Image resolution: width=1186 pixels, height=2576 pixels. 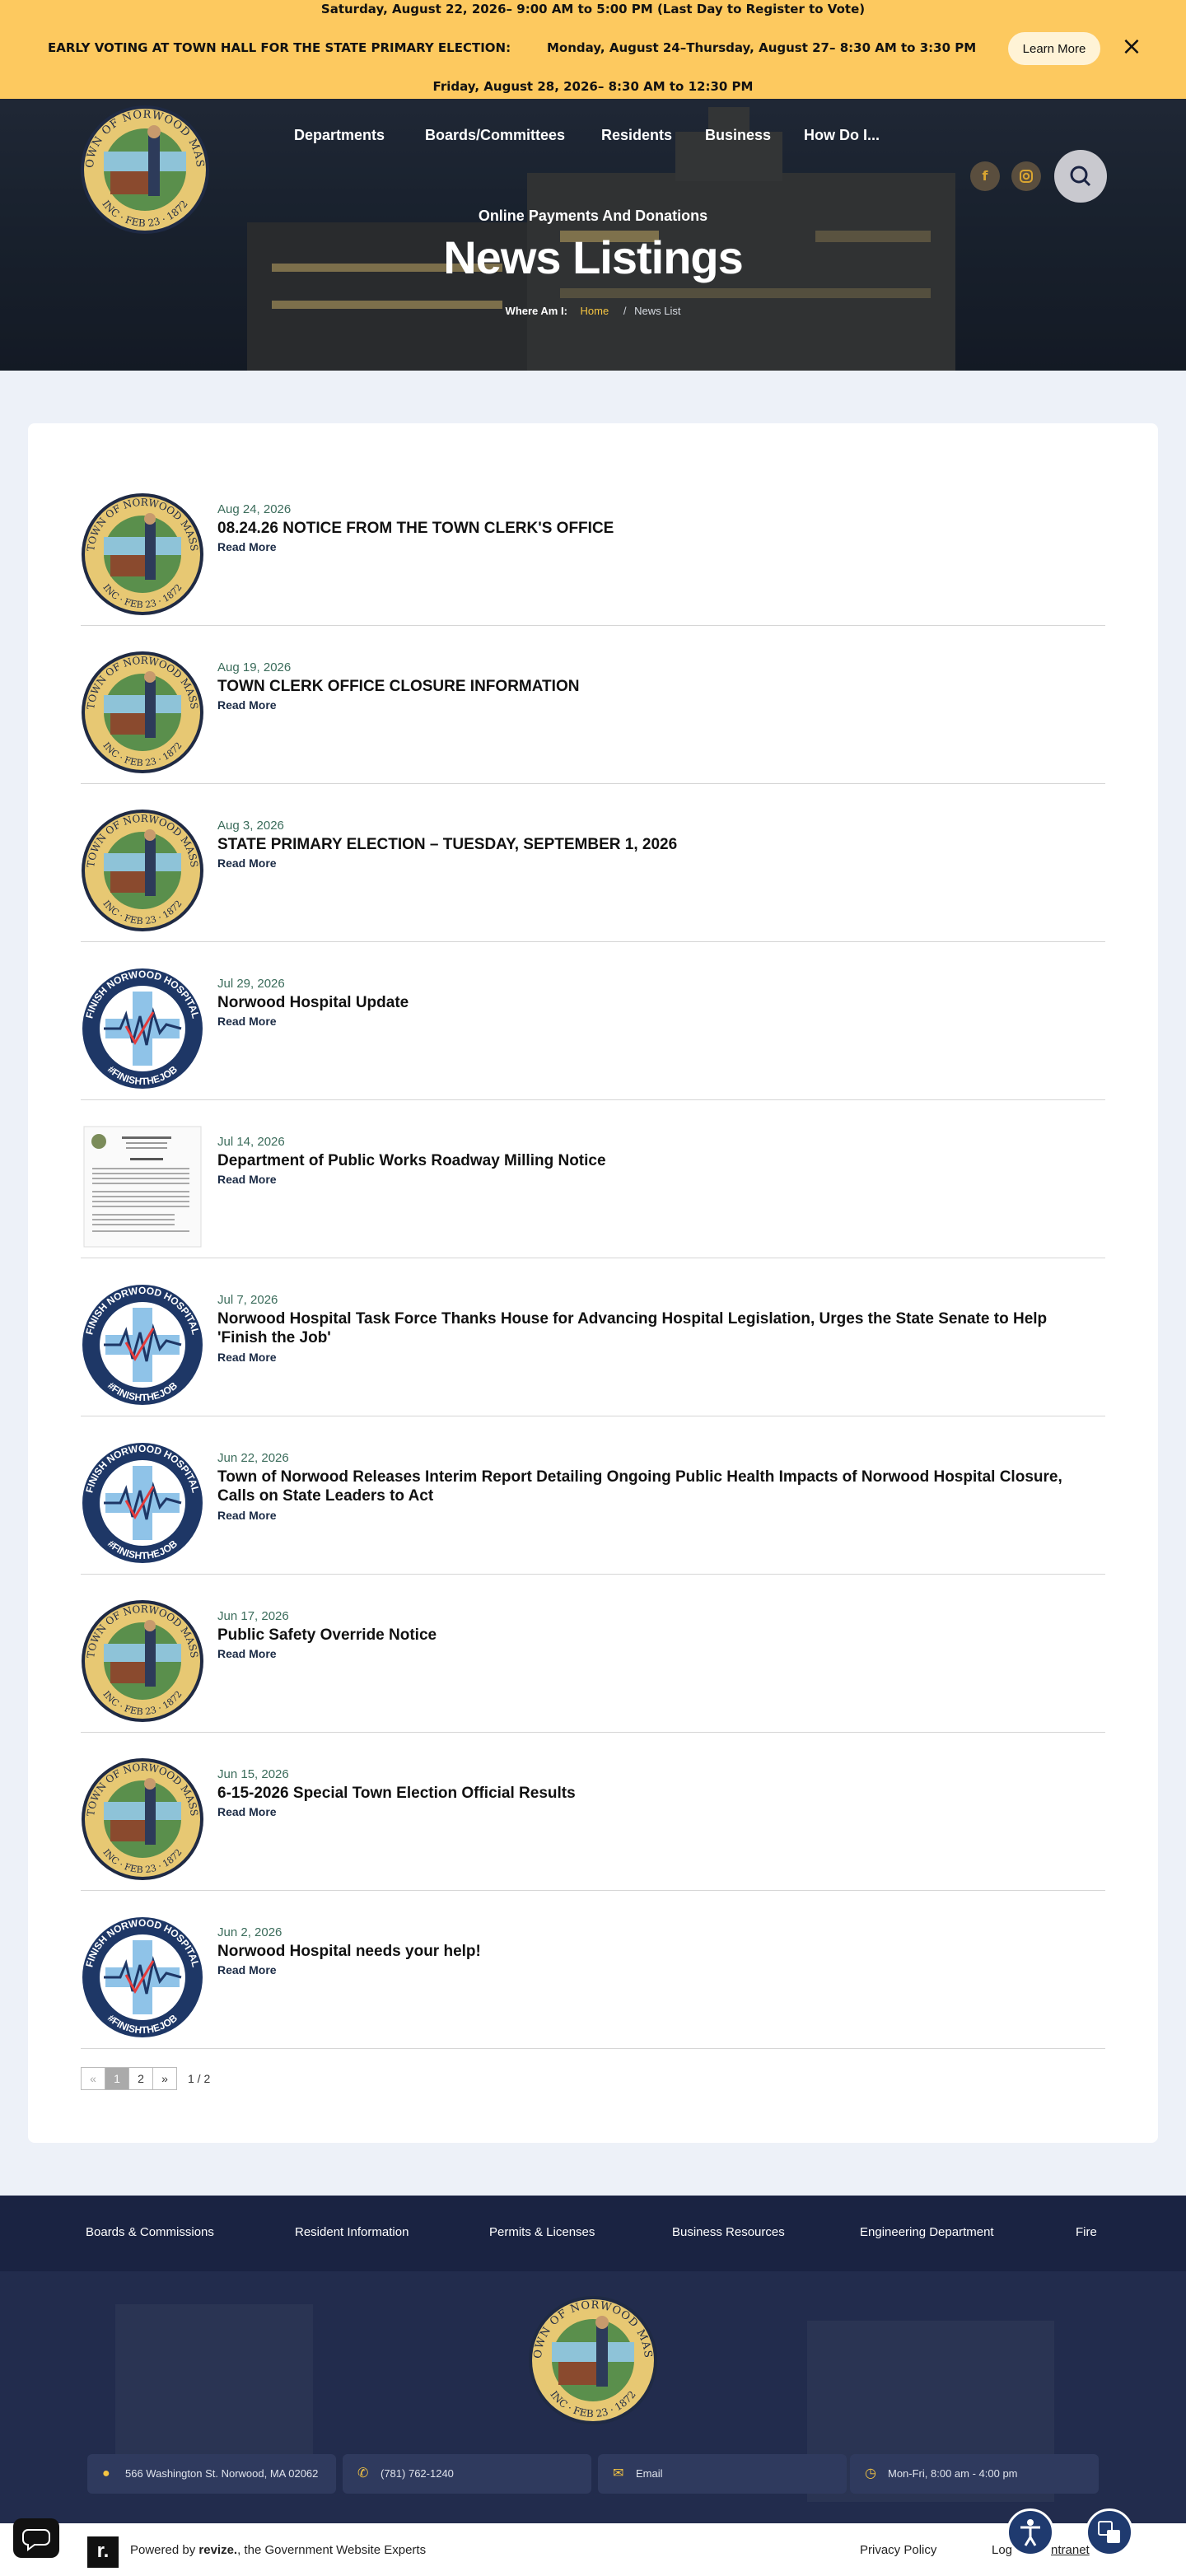 I want to click on footer-link-engineering: Engineering Department, so click(x=927, y=2232).